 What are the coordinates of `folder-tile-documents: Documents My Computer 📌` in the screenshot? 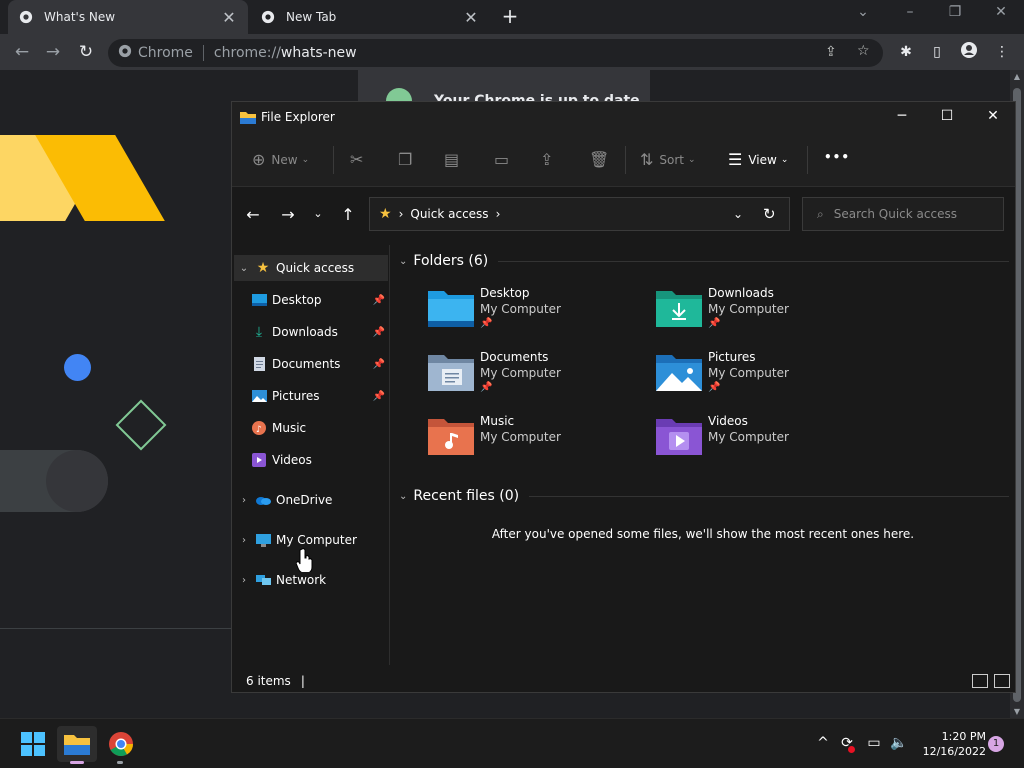 It's located at (538, 377).